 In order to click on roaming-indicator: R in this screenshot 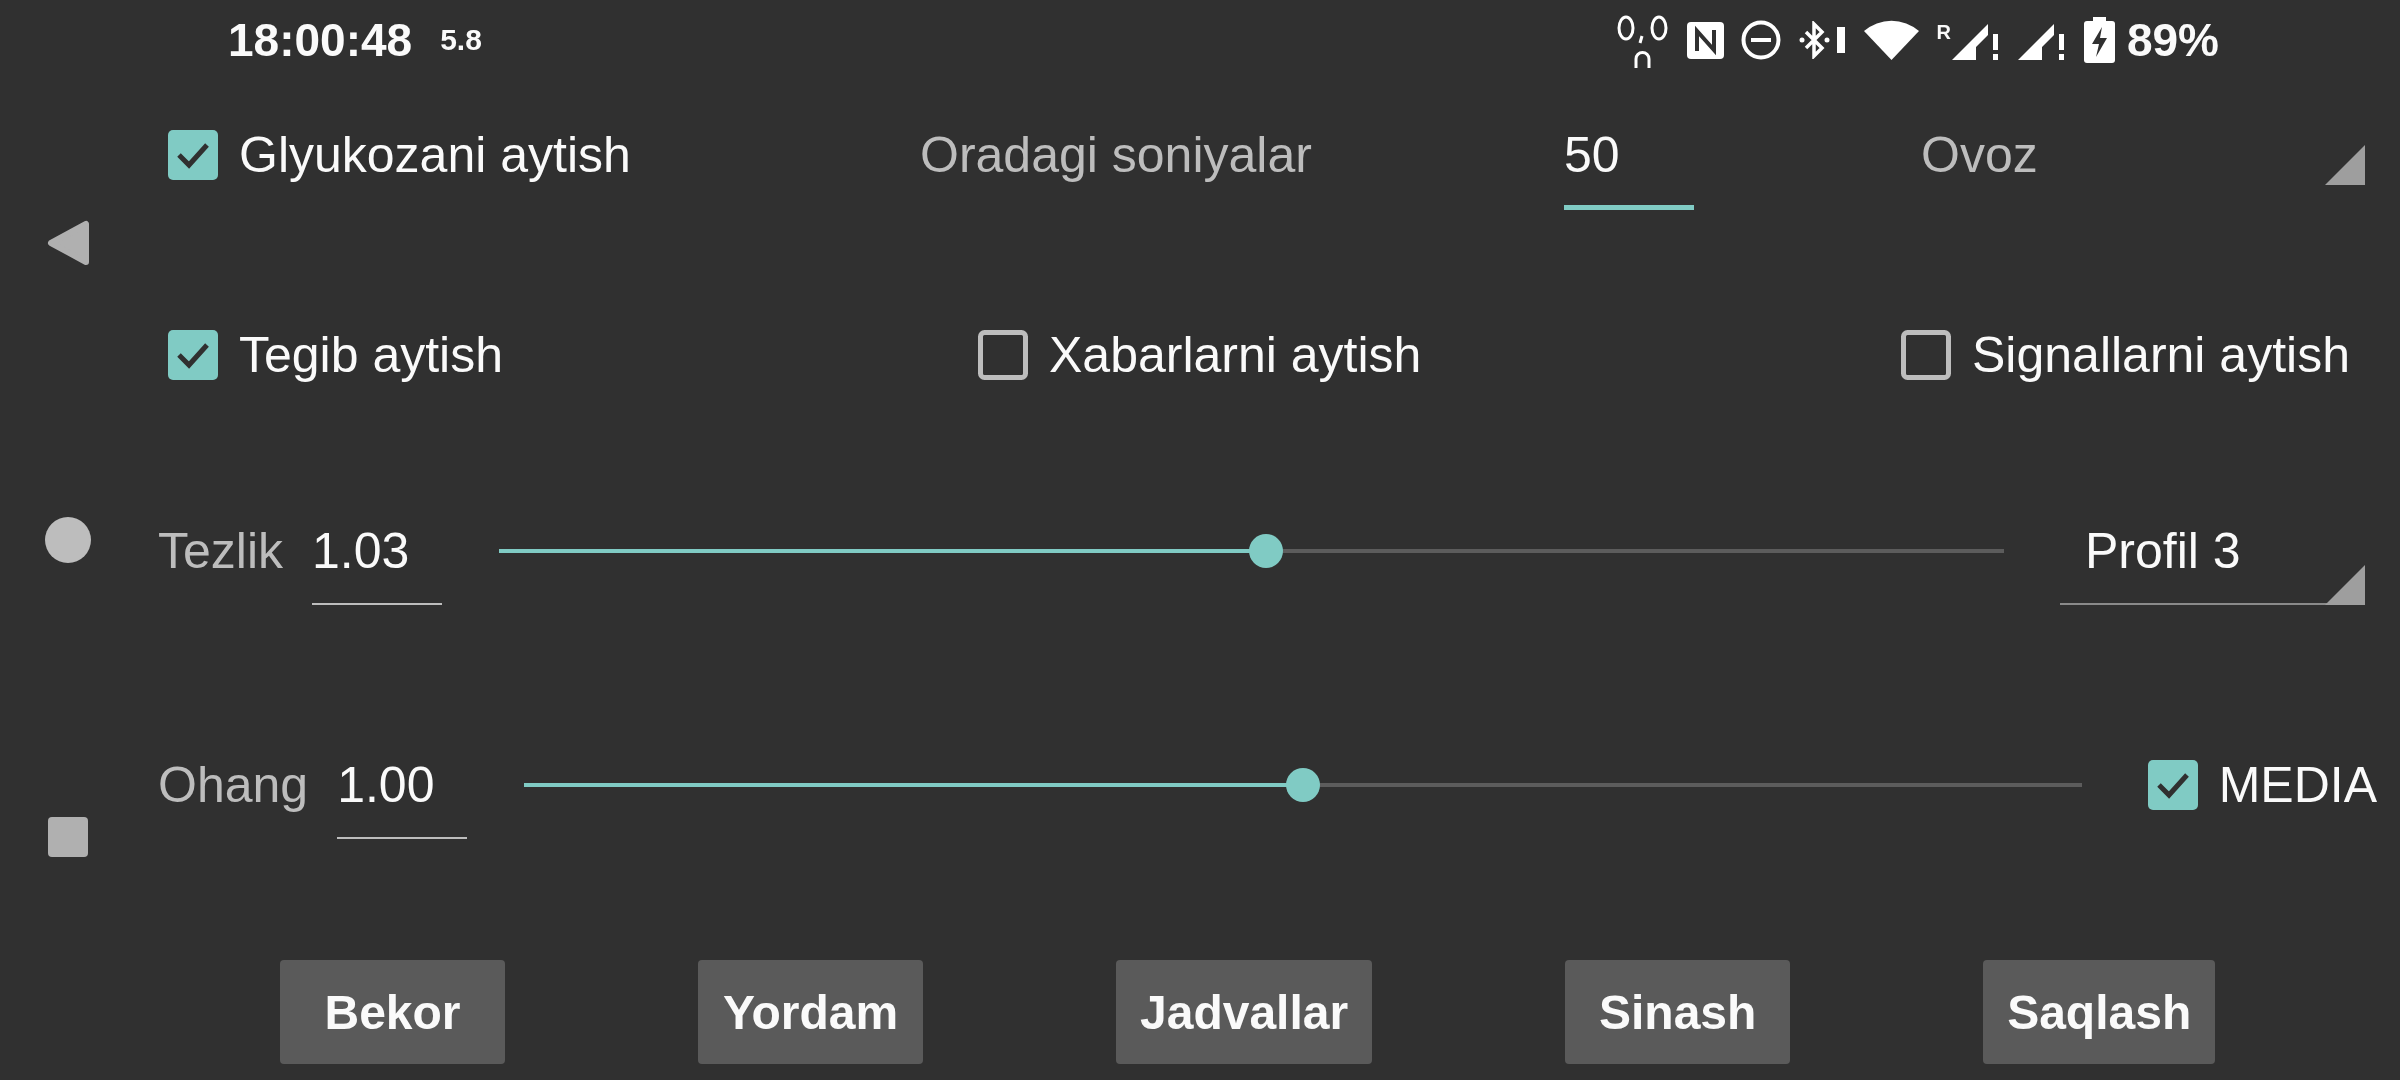, I will do `click(1943, 32)`.